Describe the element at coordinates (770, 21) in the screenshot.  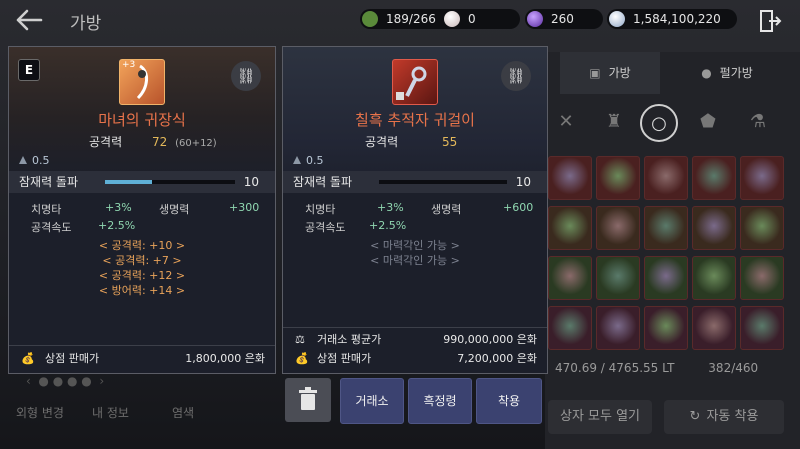
I see `exit-door-icon` at that location.